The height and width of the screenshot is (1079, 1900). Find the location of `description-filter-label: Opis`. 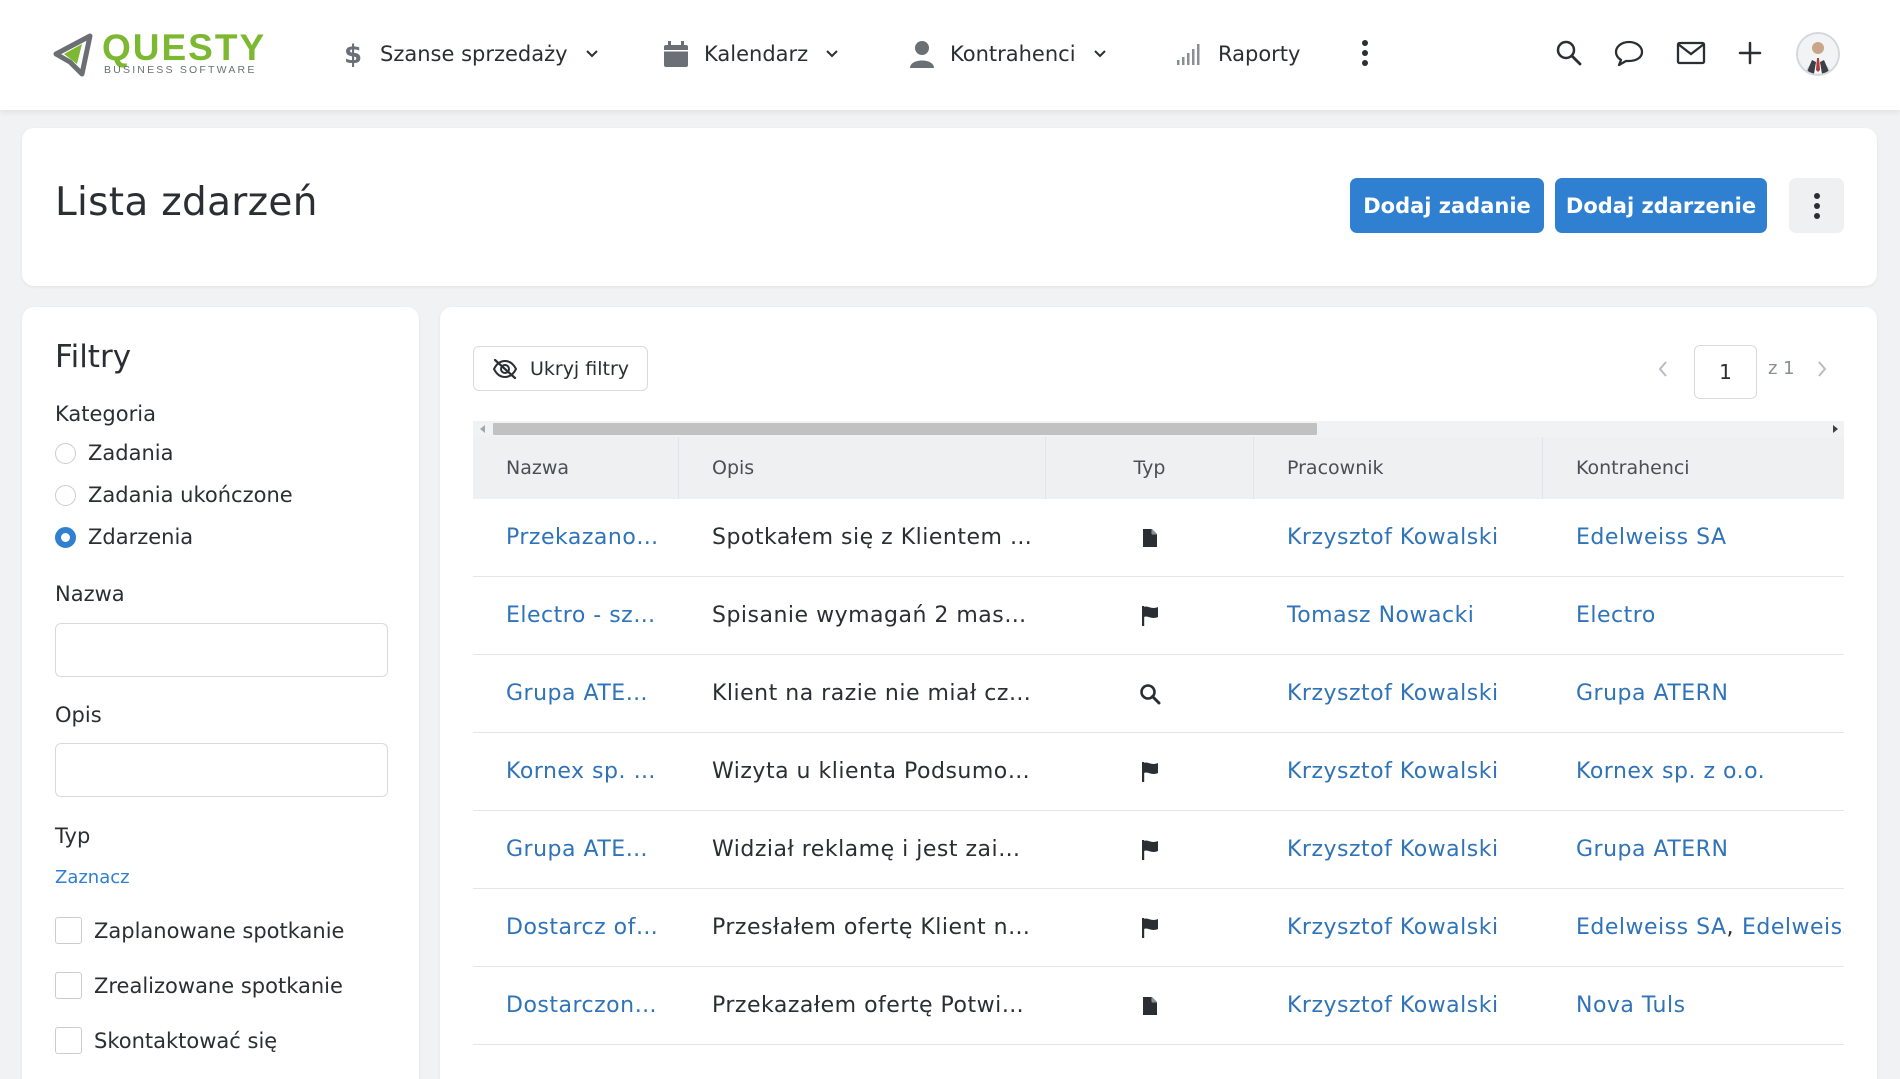

description-filter-label: Opis is located at coordinates (78, 715).